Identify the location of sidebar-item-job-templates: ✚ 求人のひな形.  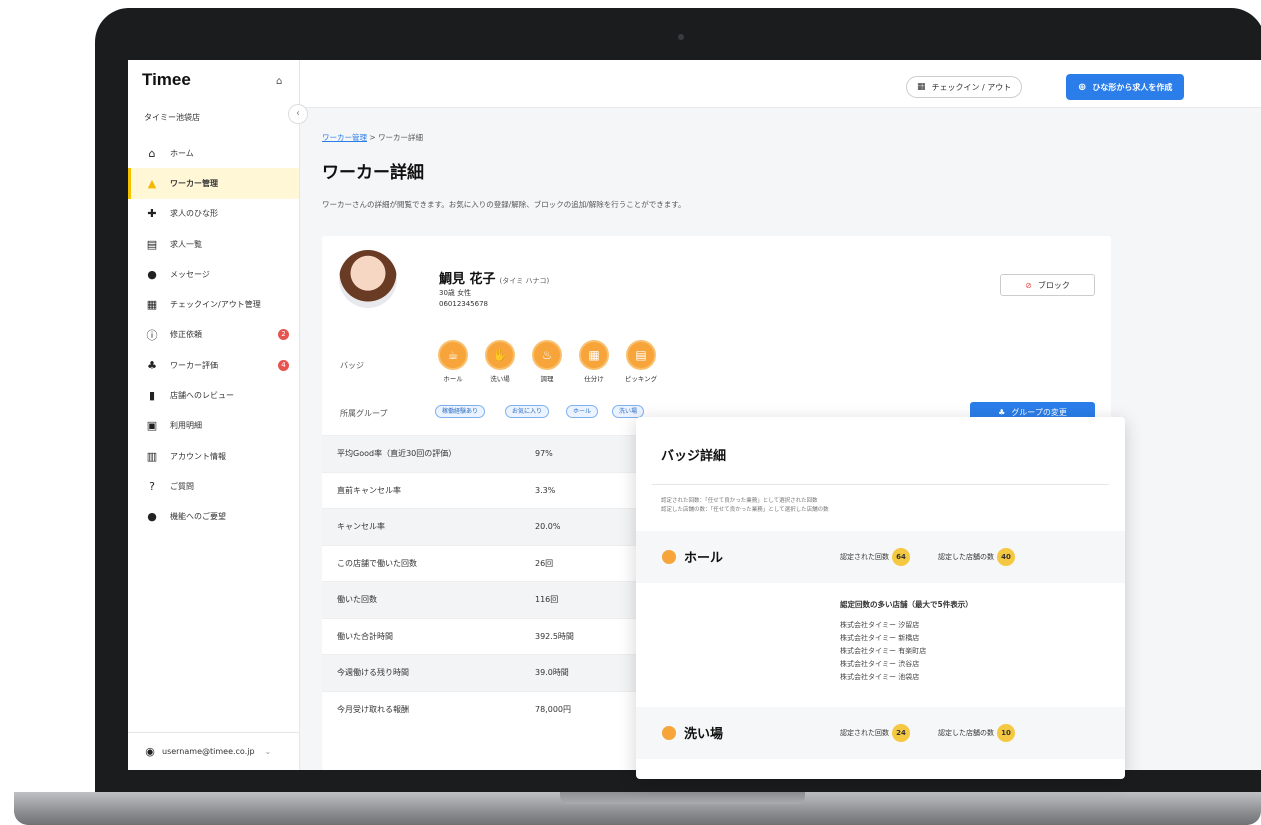
(213, 214).